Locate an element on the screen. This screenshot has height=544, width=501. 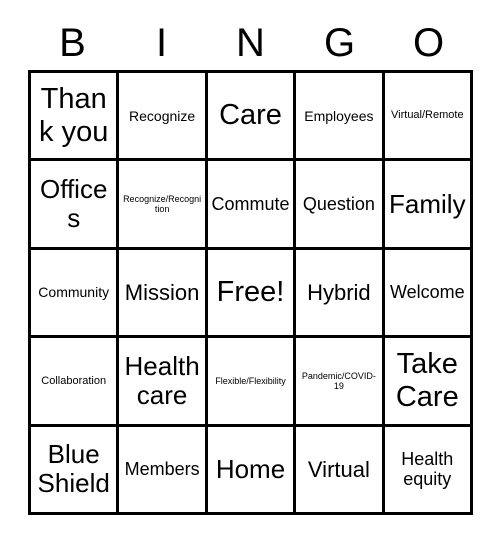
bingo-cell-o3: Welcome is located at coordinates (428, 294).